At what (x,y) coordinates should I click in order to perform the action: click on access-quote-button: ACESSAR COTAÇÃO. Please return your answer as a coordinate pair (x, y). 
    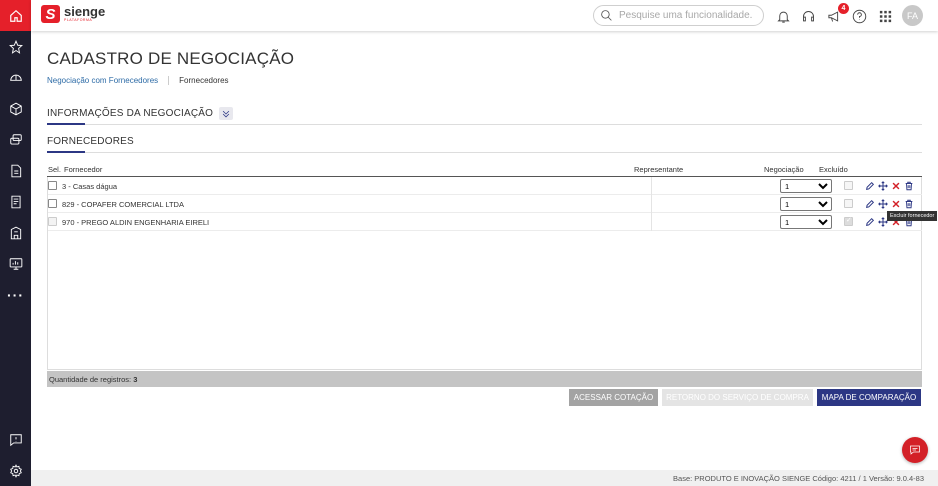
    Looking at the image, I should click on (613, 397).